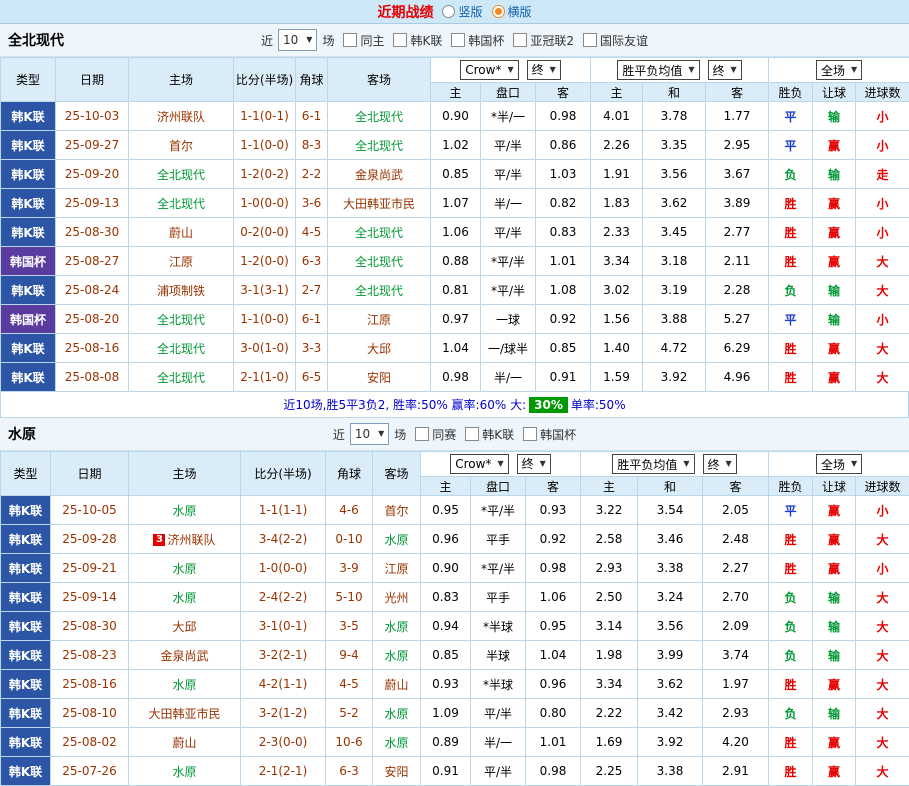  What do you see at coordinates (563, 203) in the screenshot?
I see `asian-away-odds: 0.82` at bounding box center [563, 203].